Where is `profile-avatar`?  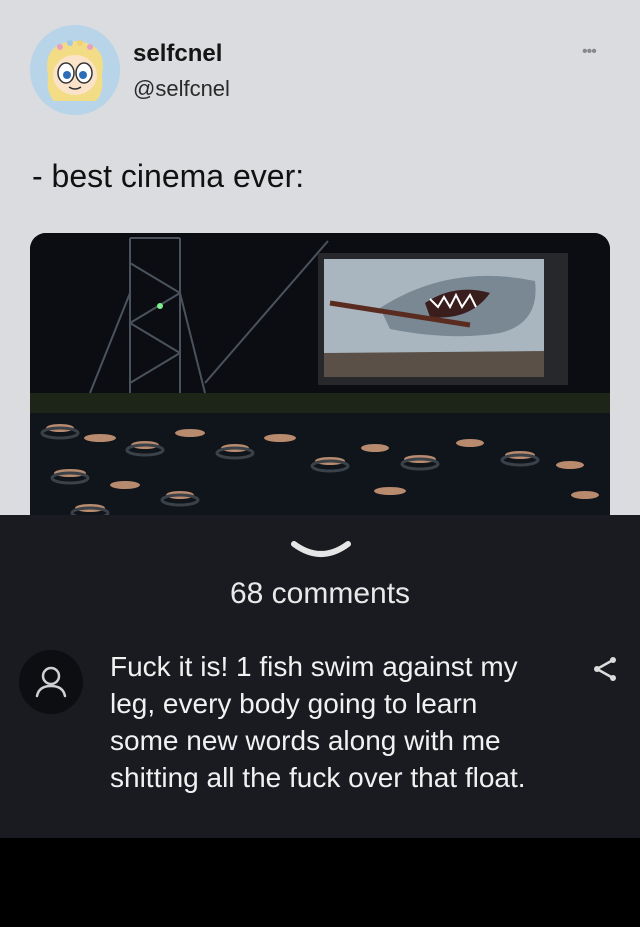
profile-avatar is located at coordinates (75, 70).